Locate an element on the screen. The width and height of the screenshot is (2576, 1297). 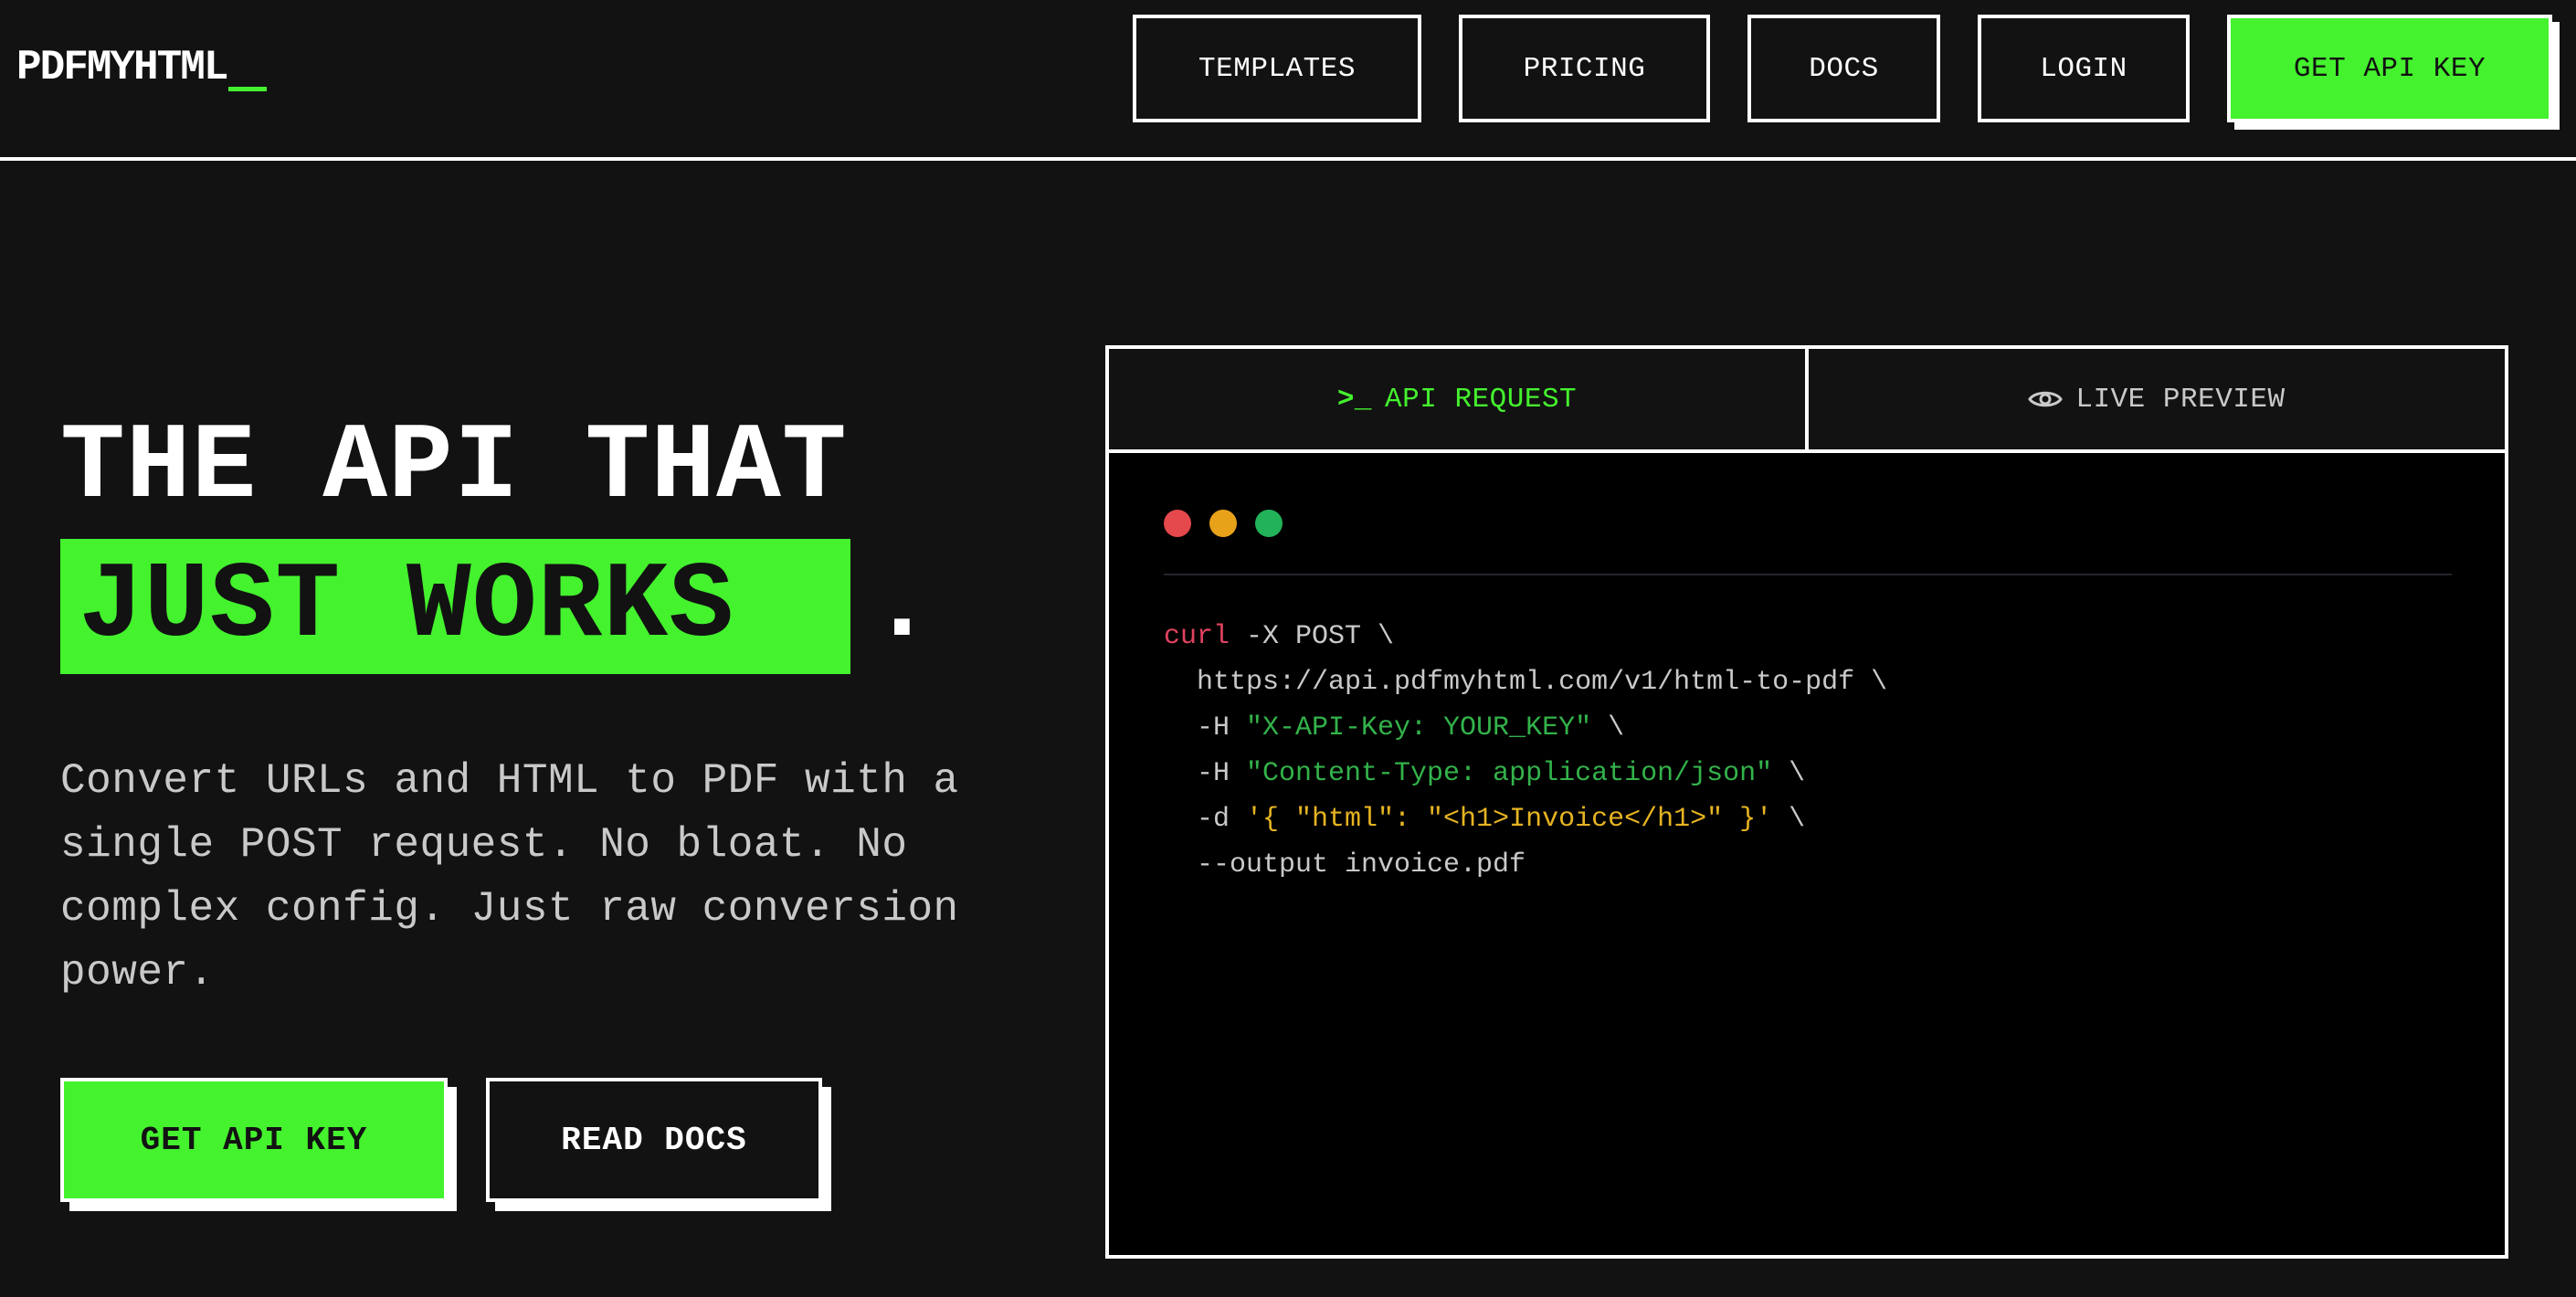
code-line: curl -X POST \ is located at coordinates (1279, 636).